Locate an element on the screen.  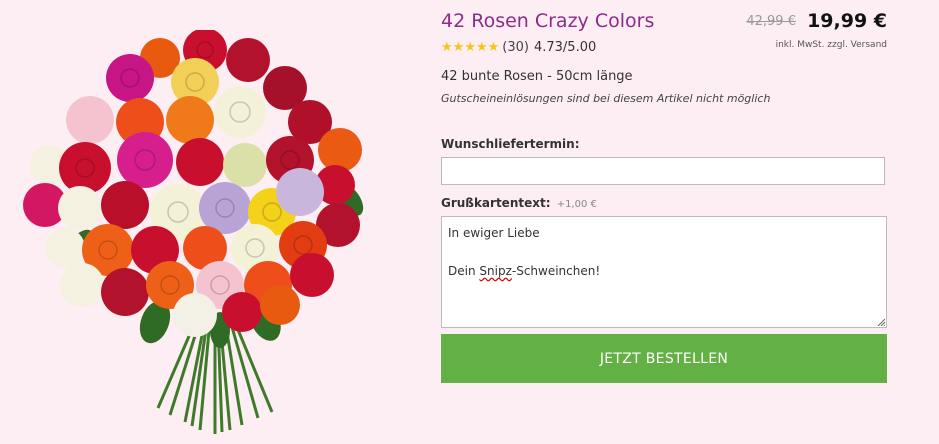
price-box: 42,99 € 19,99 € is located at coordinates (816, 21).